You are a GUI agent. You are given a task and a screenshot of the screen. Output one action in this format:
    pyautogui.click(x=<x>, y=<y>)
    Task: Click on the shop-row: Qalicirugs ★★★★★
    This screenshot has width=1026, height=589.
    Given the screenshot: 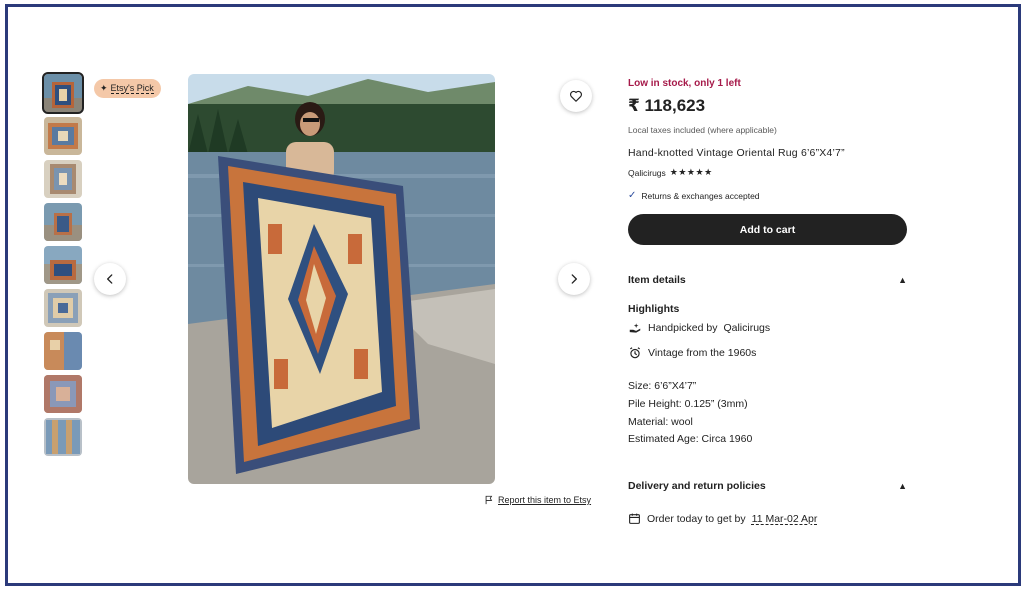 What is the action you would take?
    pyautogui.click(x=670, y=172)
    